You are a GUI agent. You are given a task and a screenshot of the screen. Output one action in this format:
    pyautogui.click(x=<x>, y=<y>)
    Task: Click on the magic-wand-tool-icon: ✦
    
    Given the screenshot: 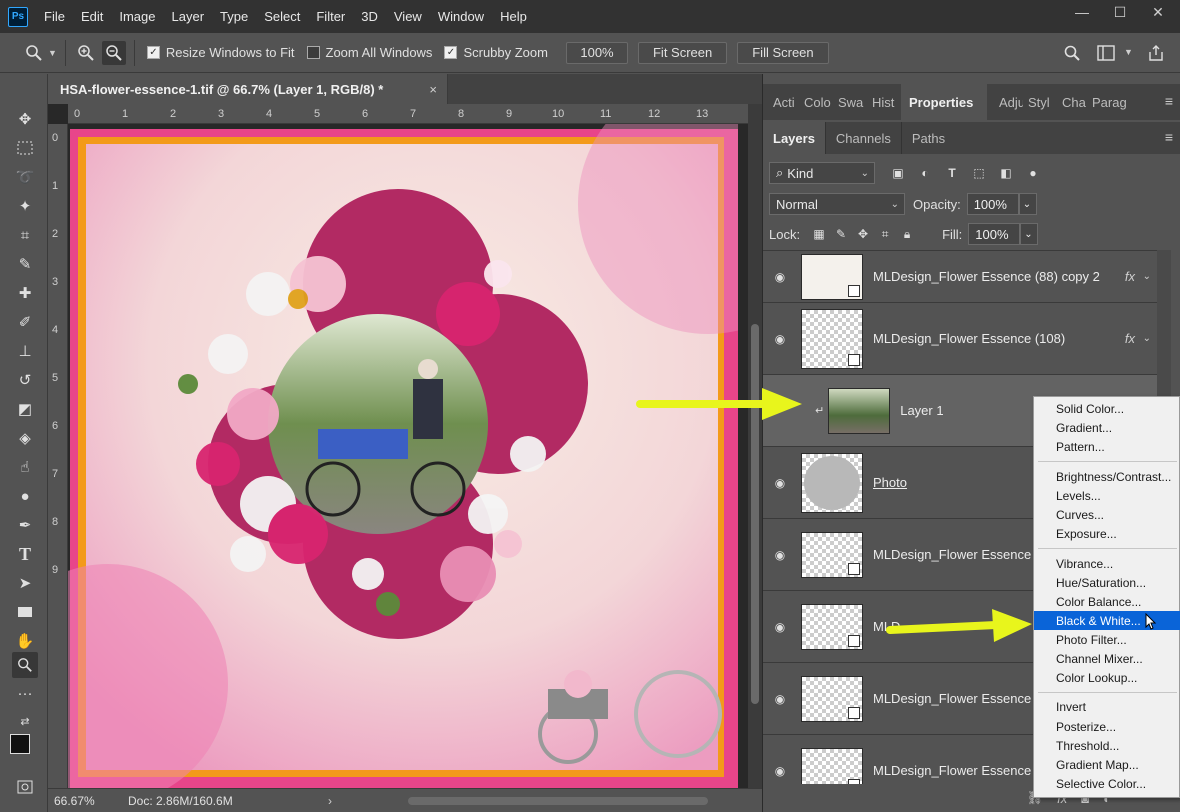 What is the action you would take?
    pyautogui.click(x=25, y=206)
    